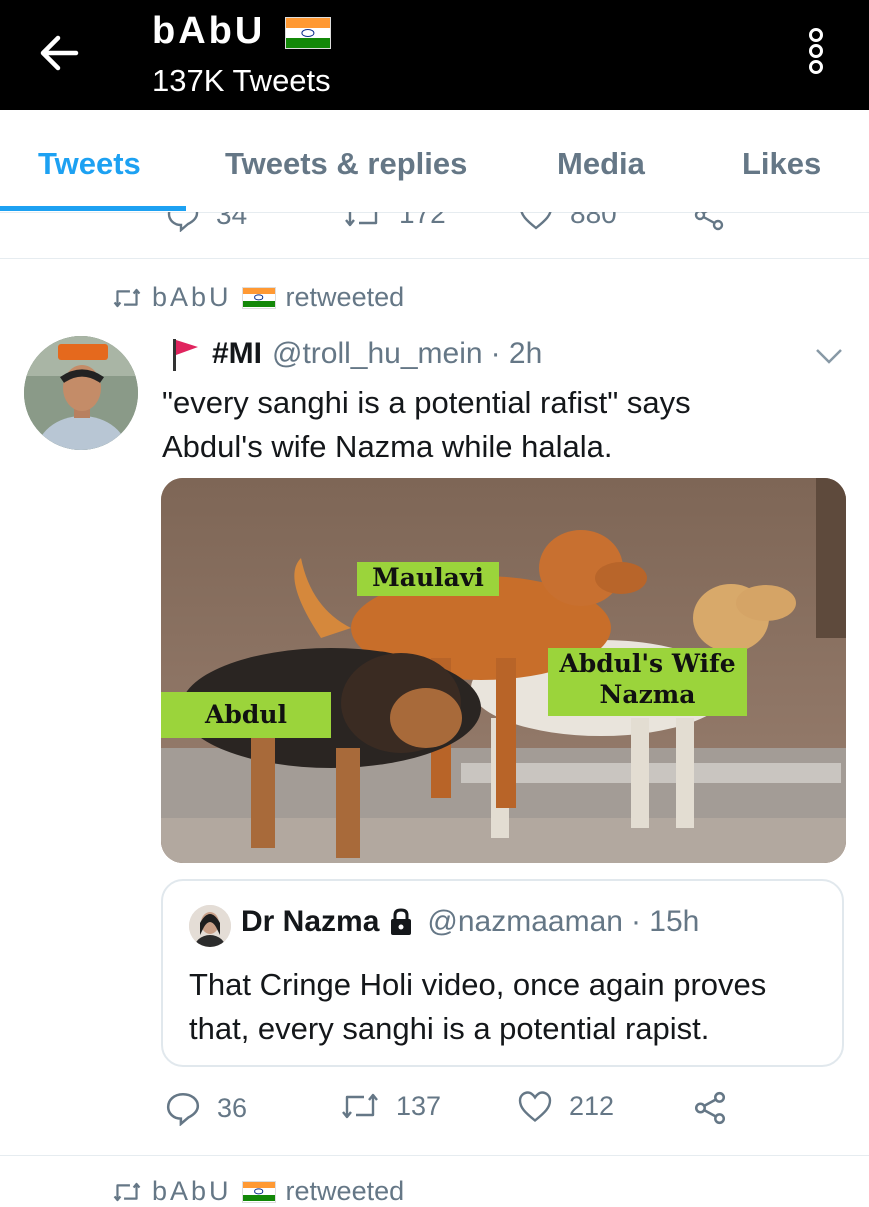 The height and width of the screenshot is (1207, 869). What do you see at coordinates (601, 164) in the screenshot?
I see `tab-media: Media` at bounding box center [601, 164].